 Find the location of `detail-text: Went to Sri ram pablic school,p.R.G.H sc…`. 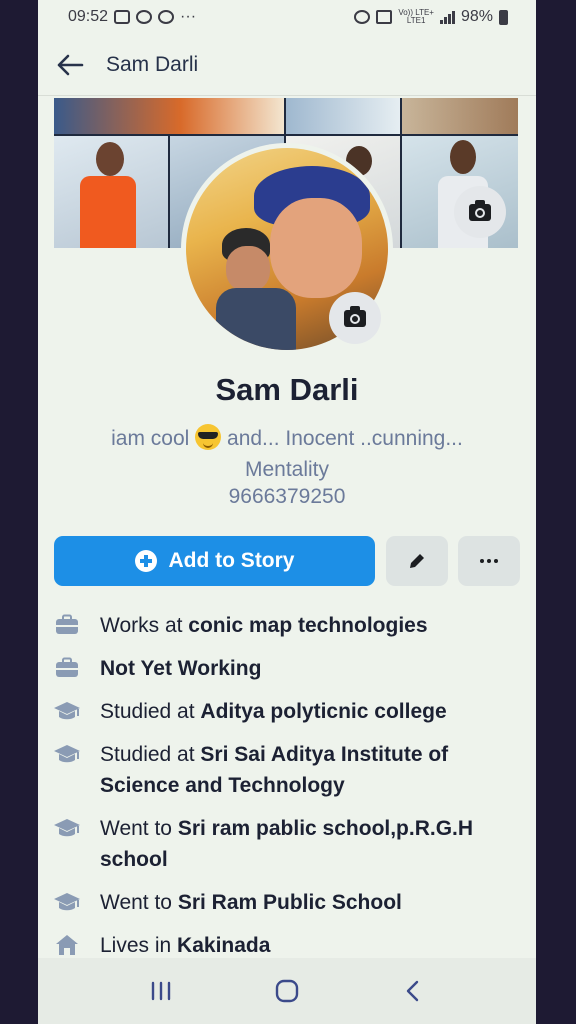

detail-text: Went to Sri ram pablic school,p.R.G.H sc… is located at coordinates (311, 844).